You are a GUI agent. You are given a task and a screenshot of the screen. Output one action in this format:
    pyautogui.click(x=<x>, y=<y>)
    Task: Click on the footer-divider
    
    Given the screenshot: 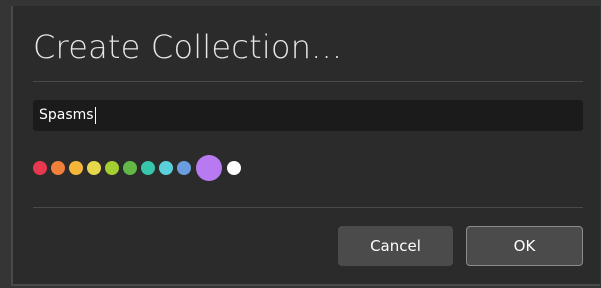 What is the action you would take?
    pyautogui.click(x=308, y=207)
    